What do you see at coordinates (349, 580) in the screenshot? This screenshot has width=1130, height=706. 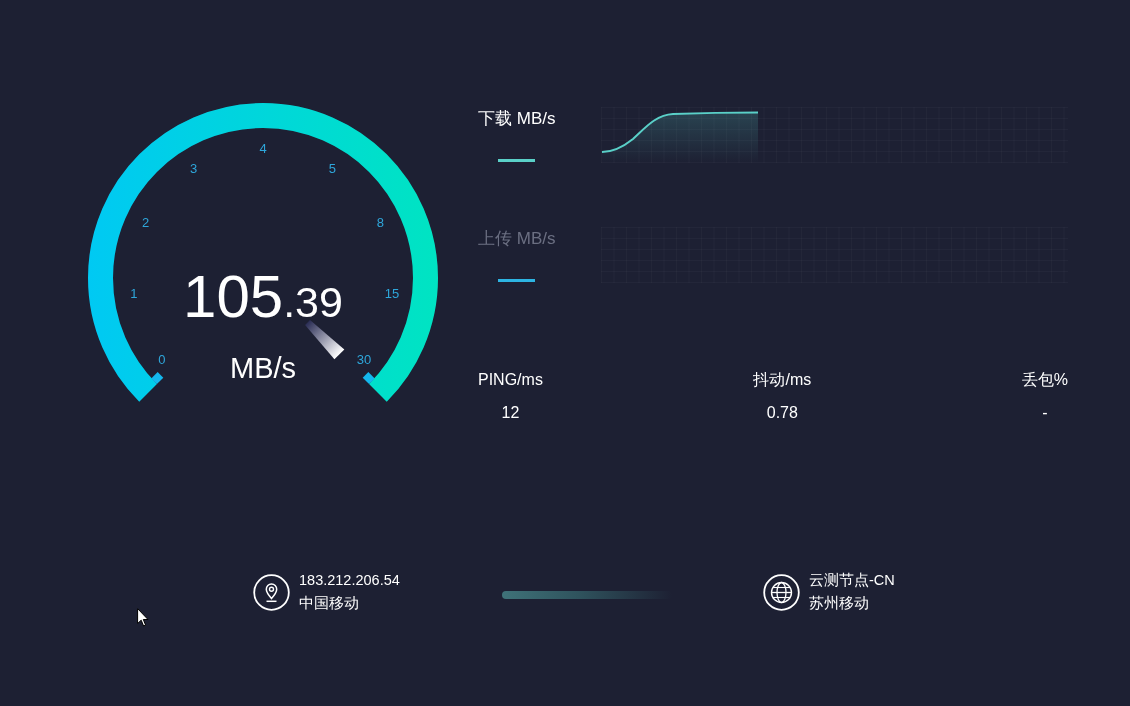 I see `client-ip: 183.212.206.54` at bounding box center [349, 580].